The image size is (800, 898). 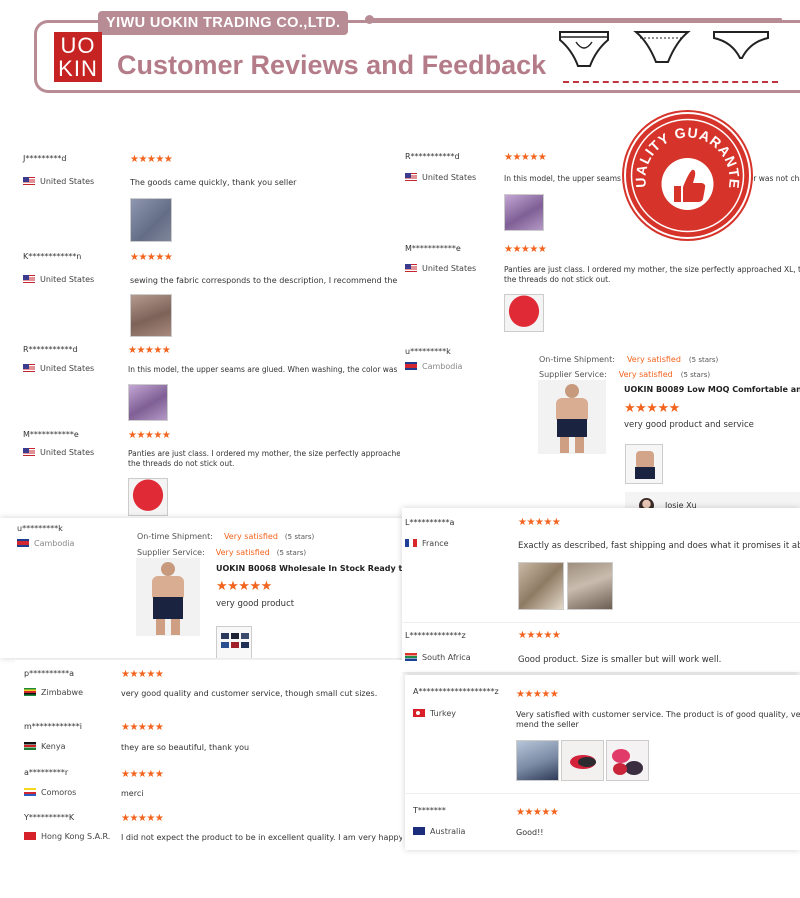 What do you see at coordinates (213, 182) in the screenshot?
I see `review-text: The goods came quickly, thank you seller` at bounding box center [213, 182].